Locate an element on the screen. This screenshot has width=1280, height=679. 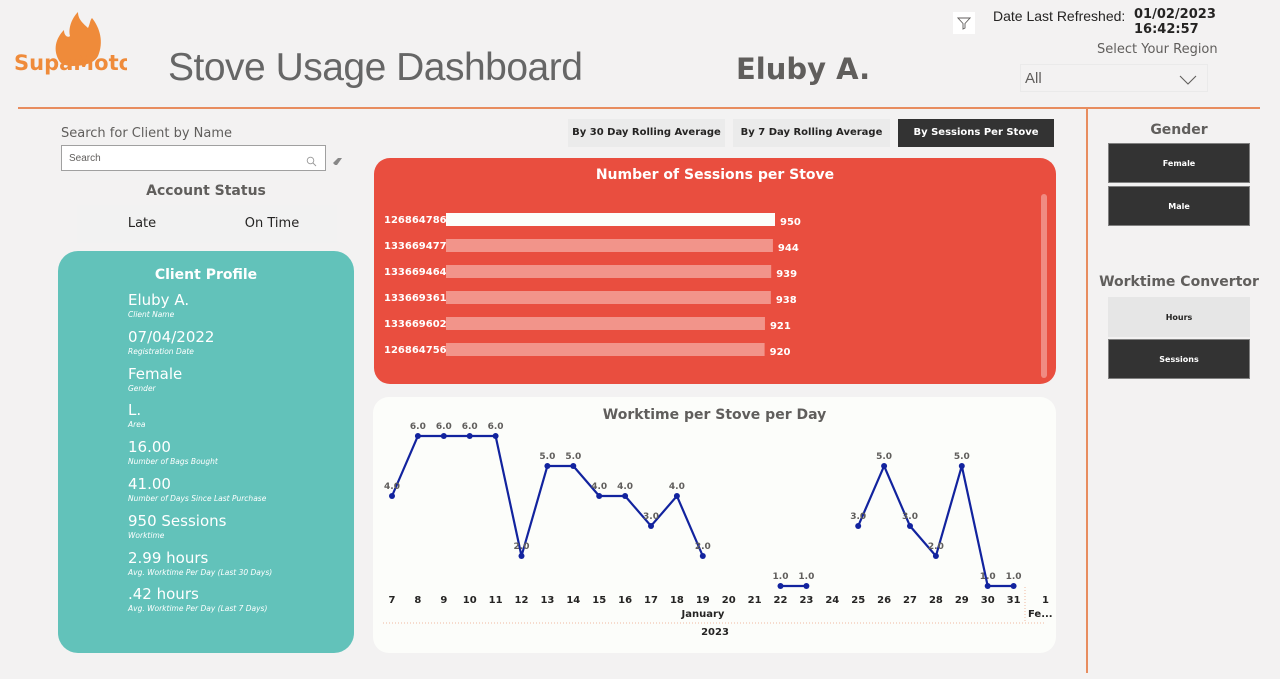
x-tick-label: 29 is located at coordinates (962, 600).